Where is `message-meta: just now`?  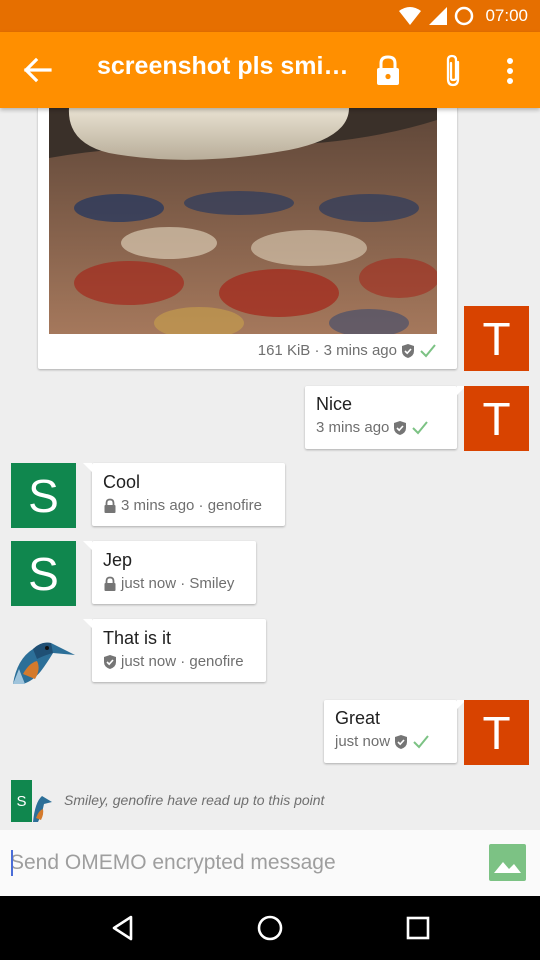
message-meta: just now is located at coordinates (382, 741).